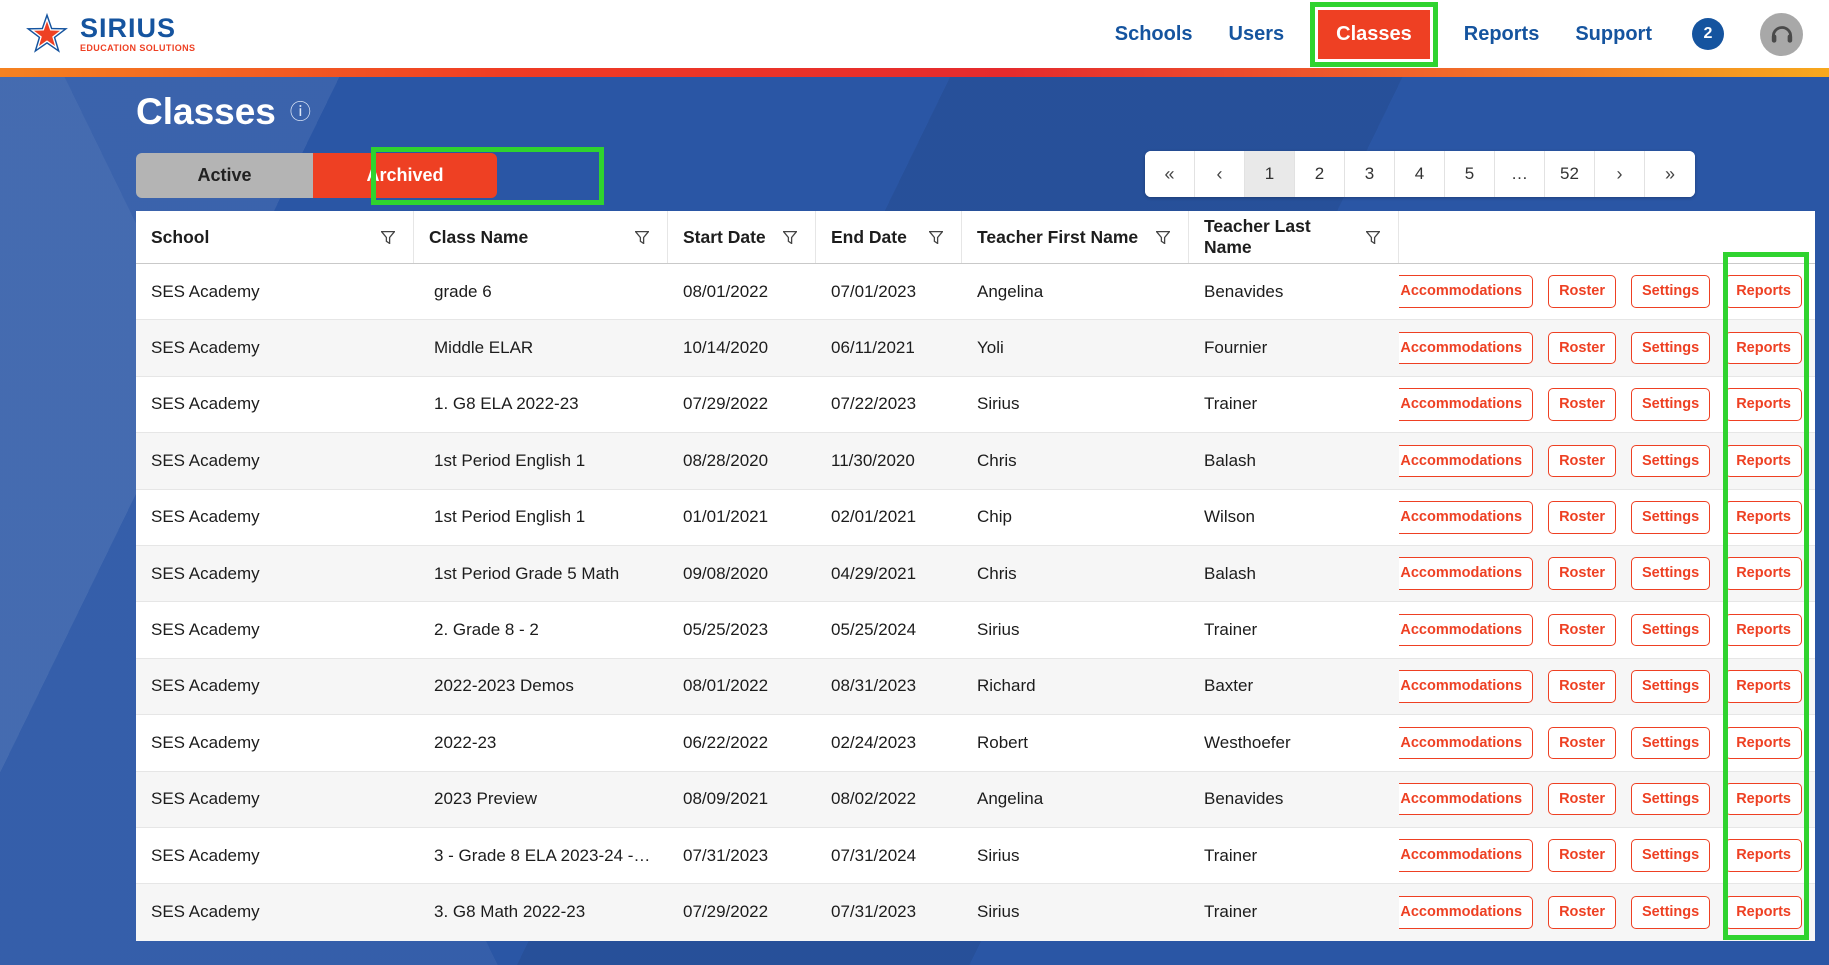 Image resolution: width=1829 pixels, height=965 pixels. What do you see at coordinates (205, 348) in the screenshot?
I see `cell-school: SES Academy` at bounding box center [205, 348].